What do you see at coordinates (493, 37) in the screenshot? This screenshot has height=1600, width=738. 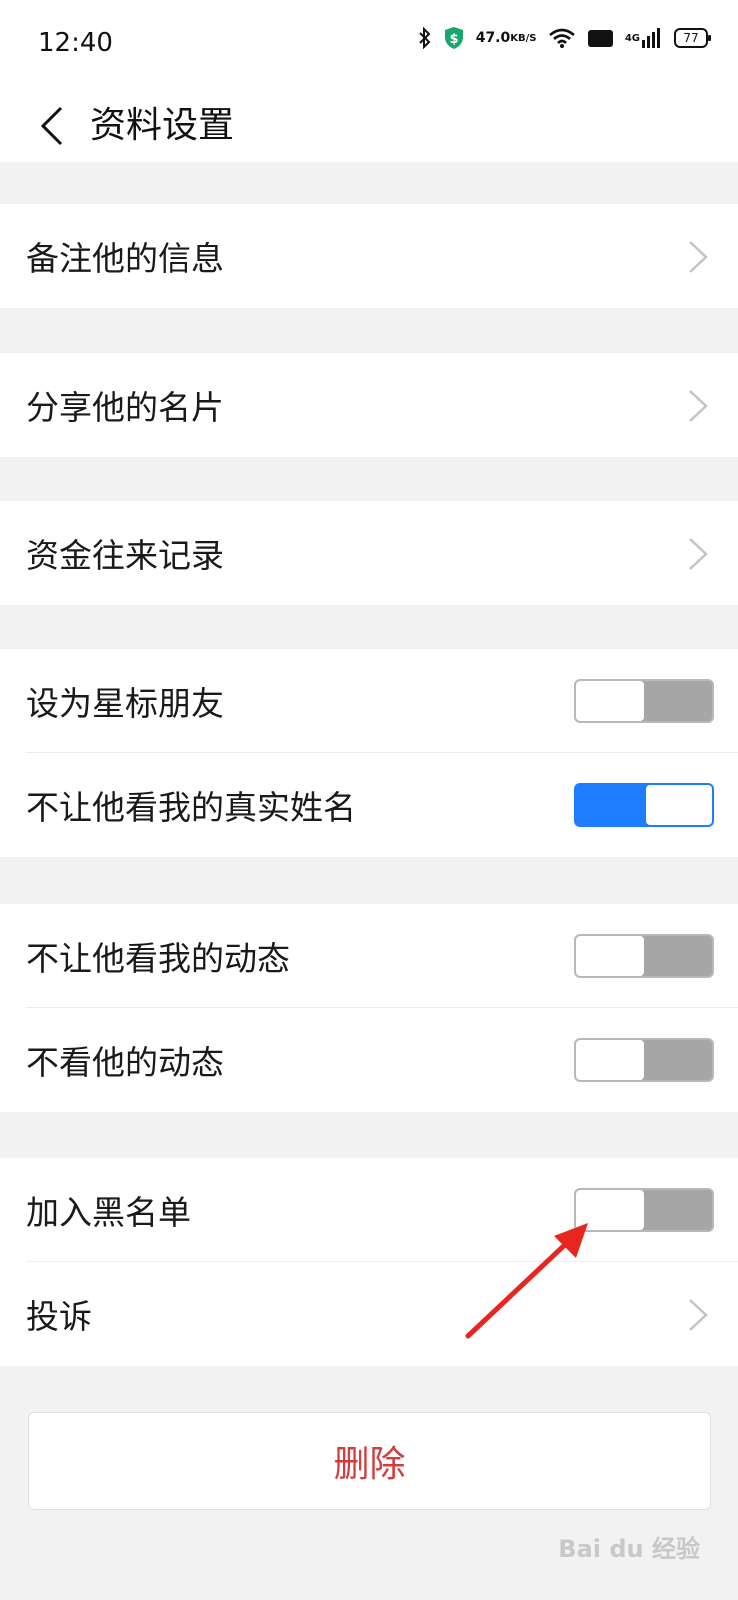 I see `net-speed-value: 47.0` at bounding box center [493, 37].